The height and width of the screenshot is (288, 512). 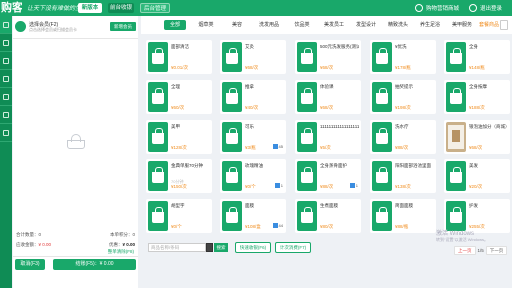 What do you see at coordinates (209, 247) in the screenshot?
I see `scan-icon` at bounding box center [209, 247].